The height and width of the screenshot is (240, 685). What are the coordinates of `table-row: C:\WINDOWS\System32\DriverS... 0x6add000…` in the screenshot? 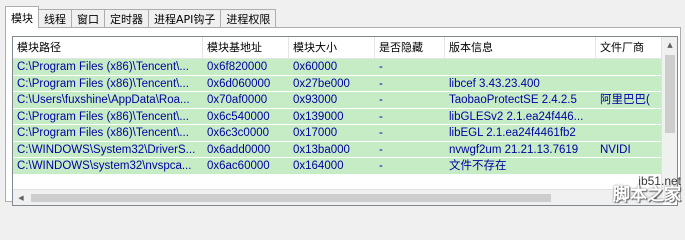 It's located at (338, 149).